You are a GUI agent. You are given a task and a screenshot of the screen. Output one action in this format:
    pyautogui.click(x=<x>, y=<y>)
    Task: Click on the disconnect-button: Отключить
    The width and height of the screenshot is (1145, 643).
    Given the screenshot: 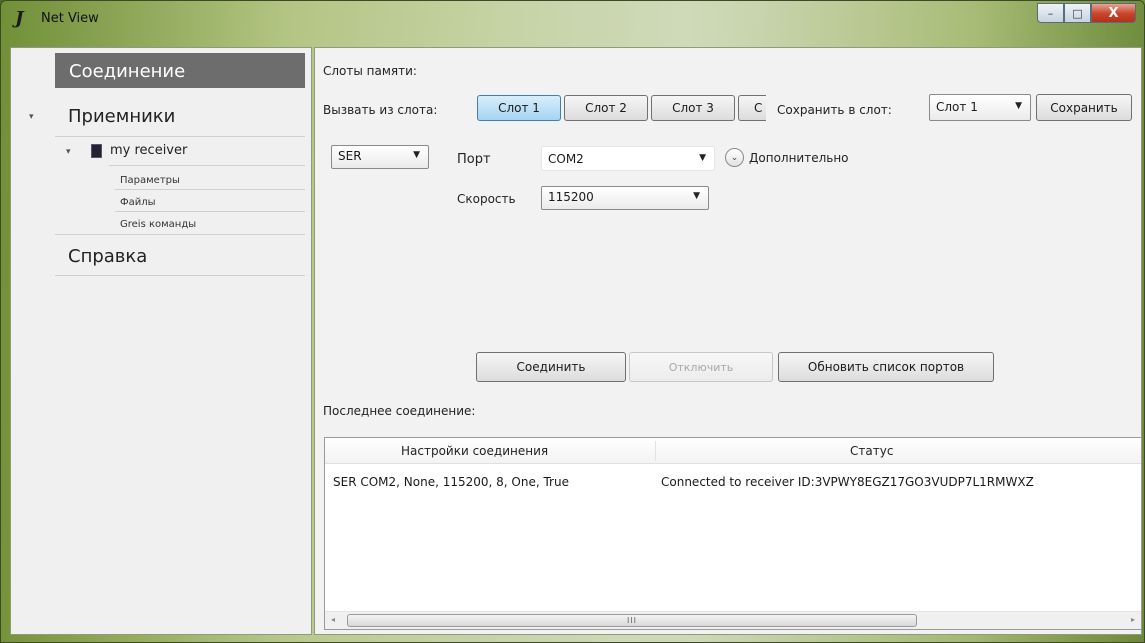 What is the action you would take?
    pyautogui.click(x=701, y=367)
    